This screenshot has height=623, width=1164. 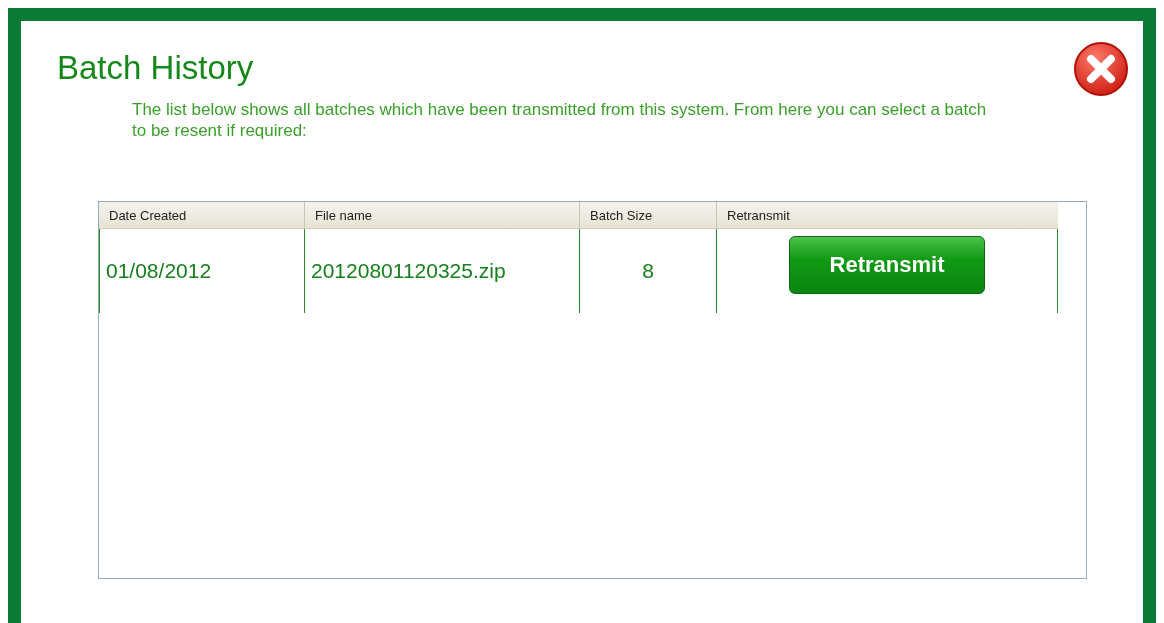 What do you see at coordinates (155, 68) in the screenshot?
I see `dialog-title: Batch History` at bounding box center [155, 68].